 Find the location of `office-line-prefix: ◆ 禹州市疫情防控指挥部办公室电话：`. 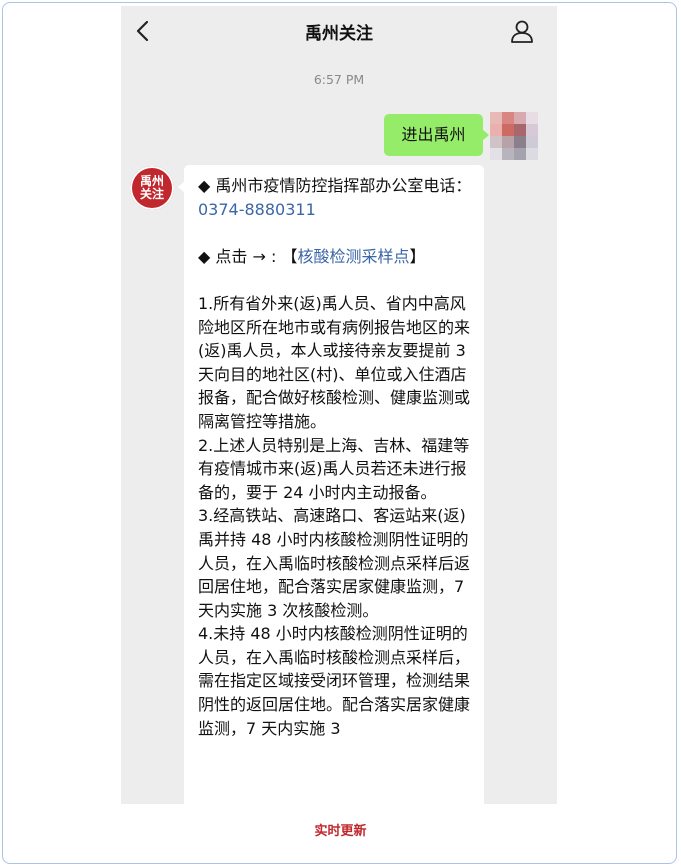

office-line-prefix: ◆ 禹州市疫情防控指挥部办公室电话： is located at coordinates (335, 185).